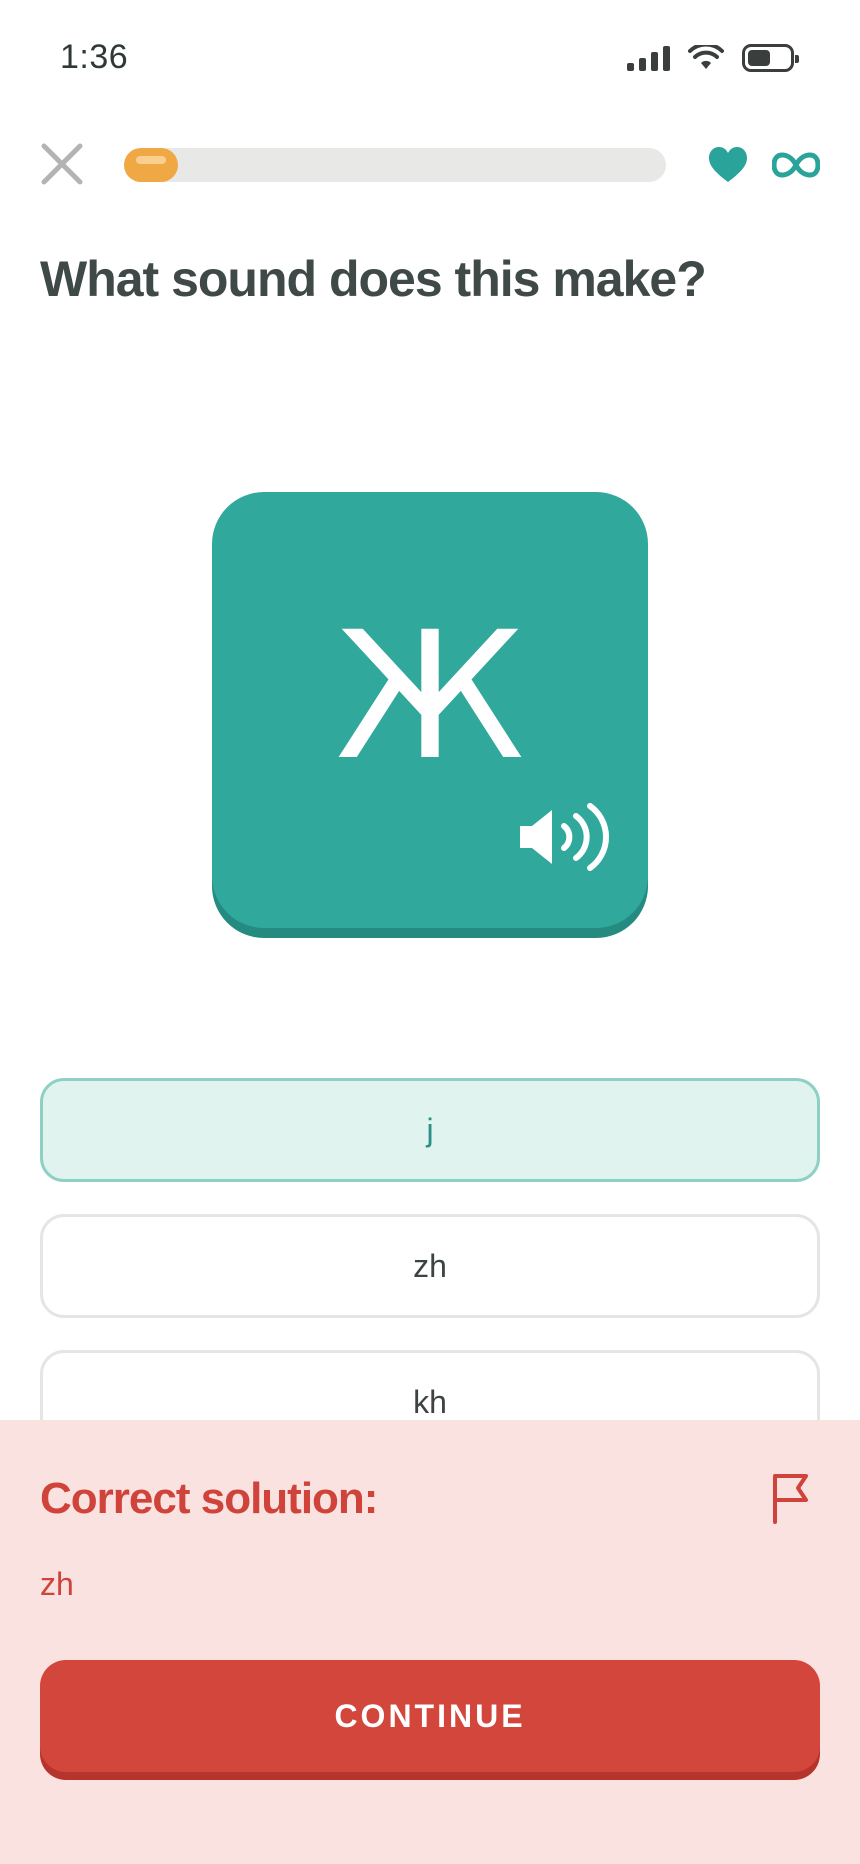  What do you see at coordinates (151, 165) in the screenshot?
I see `progress-fill` at bounding box center [151, 165].